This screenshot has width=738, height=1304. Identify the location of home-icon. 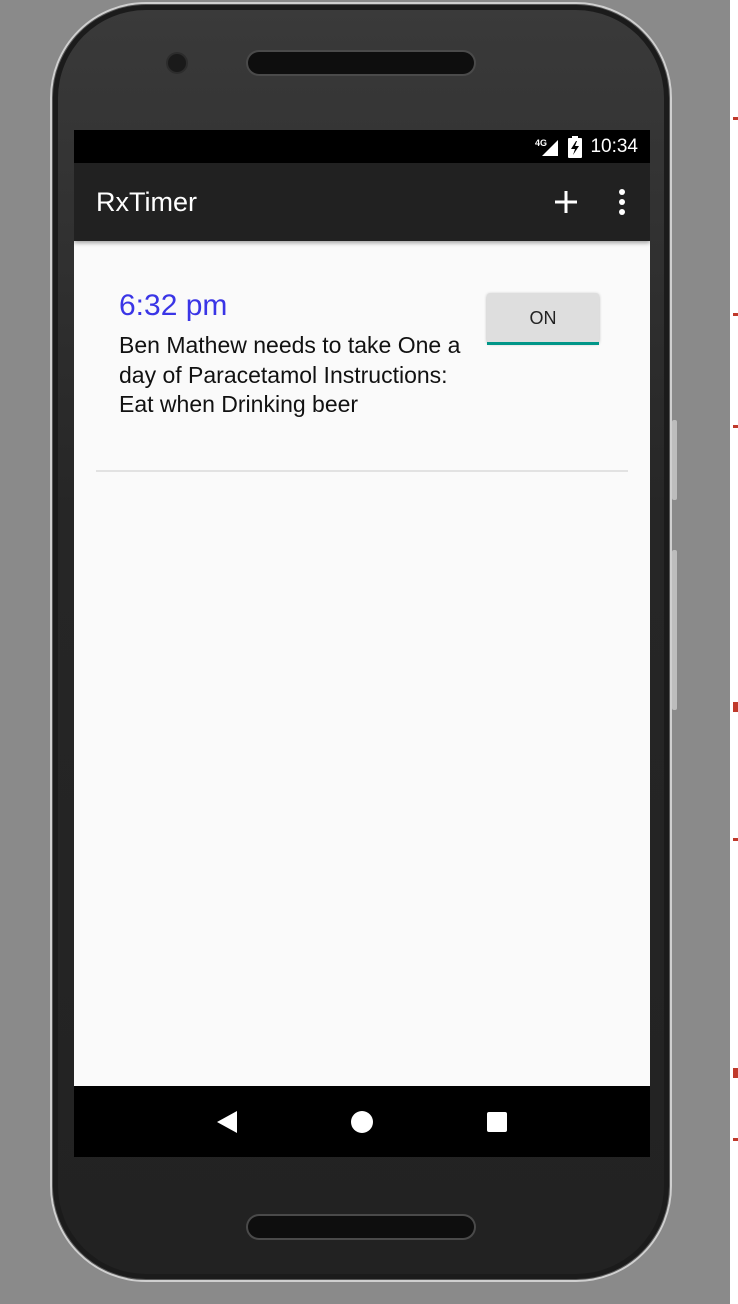
(361, 1121).